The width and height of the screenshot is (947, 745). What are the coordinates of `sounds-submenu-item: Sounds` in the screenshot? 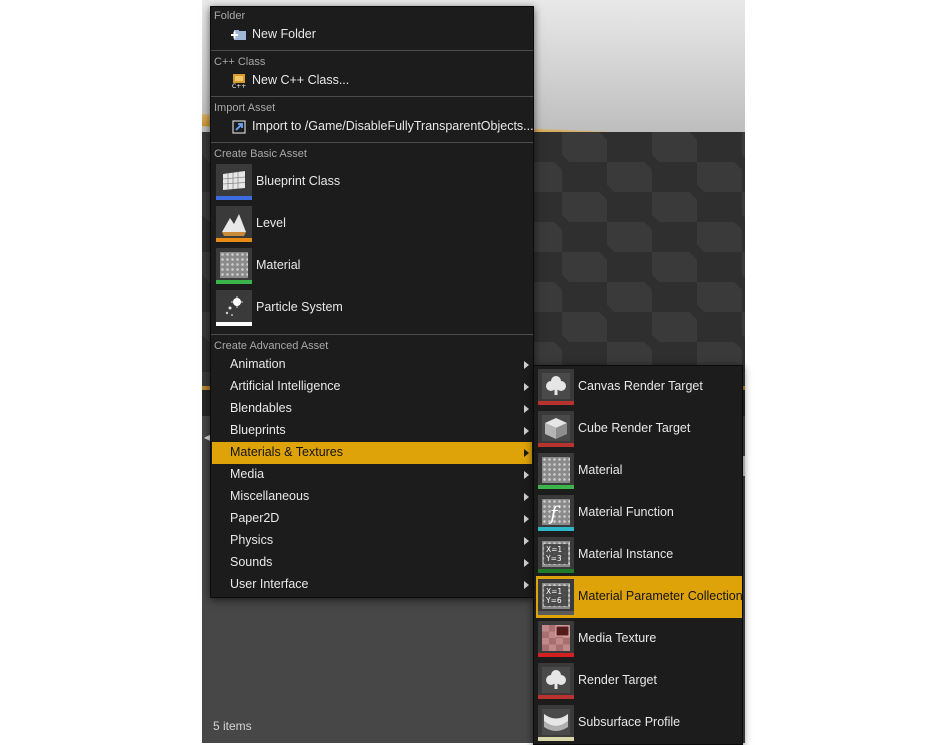 It's located at (372, 563).